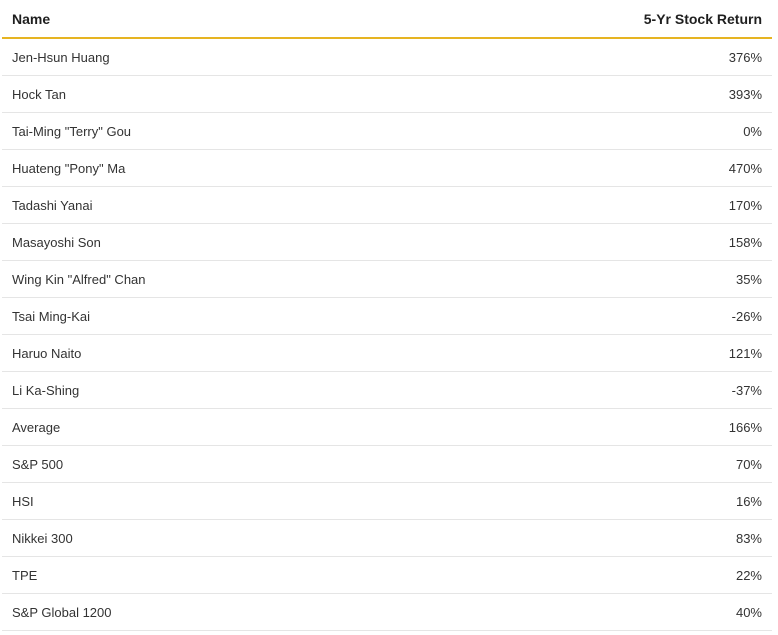 This screenshot has width=778, height=635. What do you see at coordinates (745, 57) in the screenshot?
I see `row-value: 376%` at bounding box center [745, 57].